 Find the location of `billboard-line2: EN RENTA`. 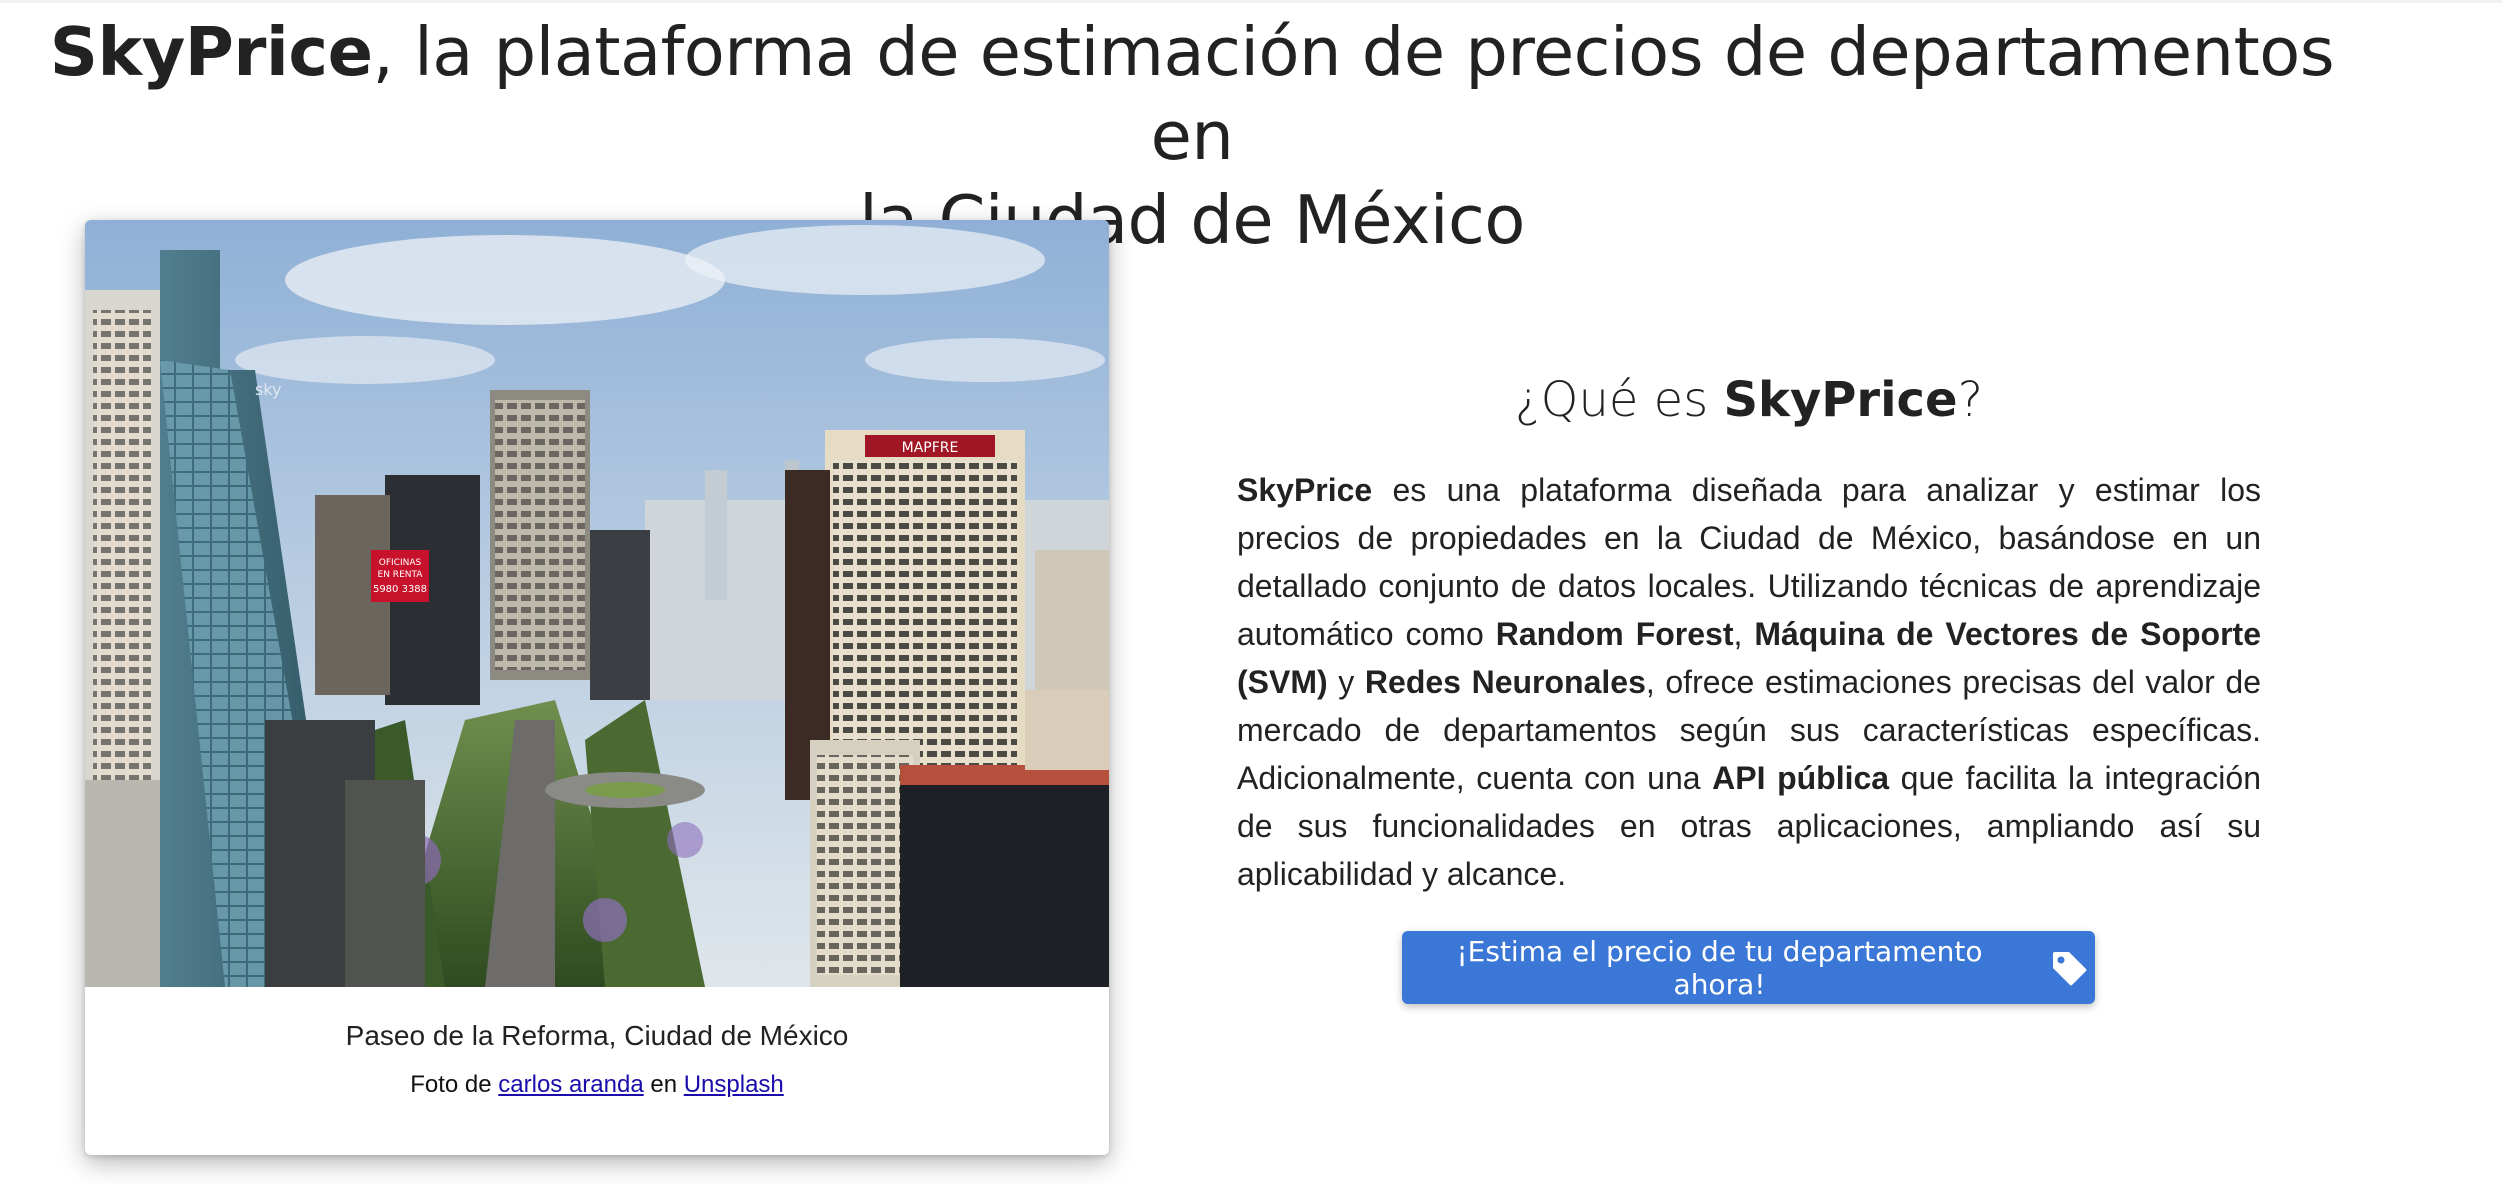

billboard-line2: EN RENTA is located at coordinates (401, 575).